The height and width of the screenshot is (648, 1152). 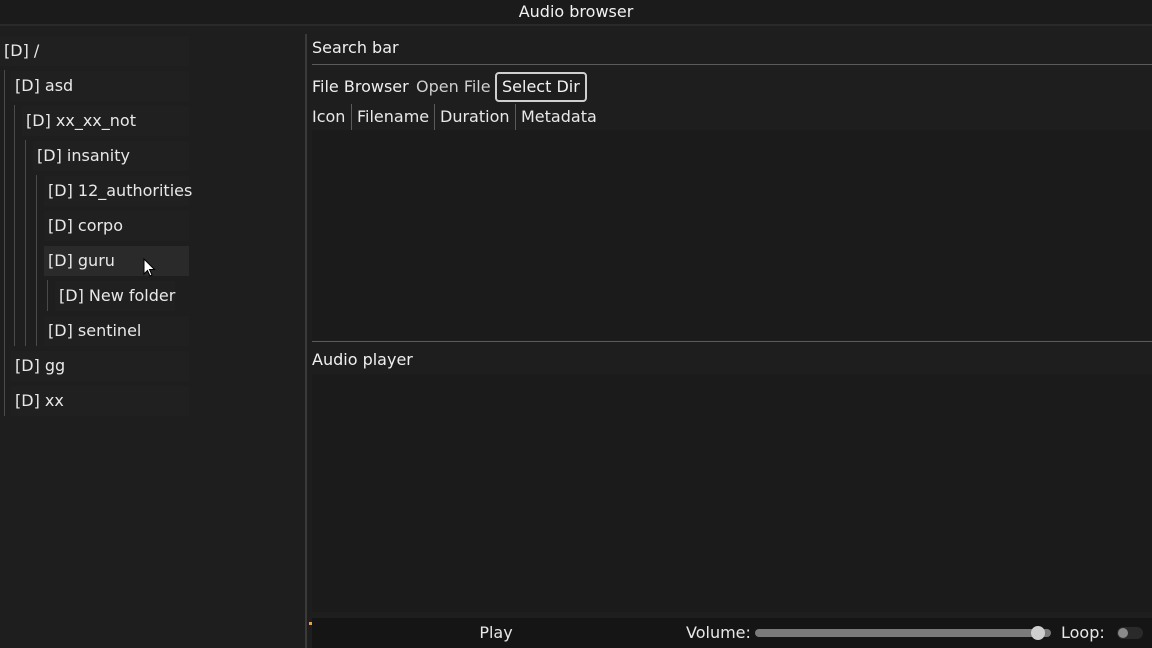 I want to click on window-title: Audio browser, so click(x=576, y=12).